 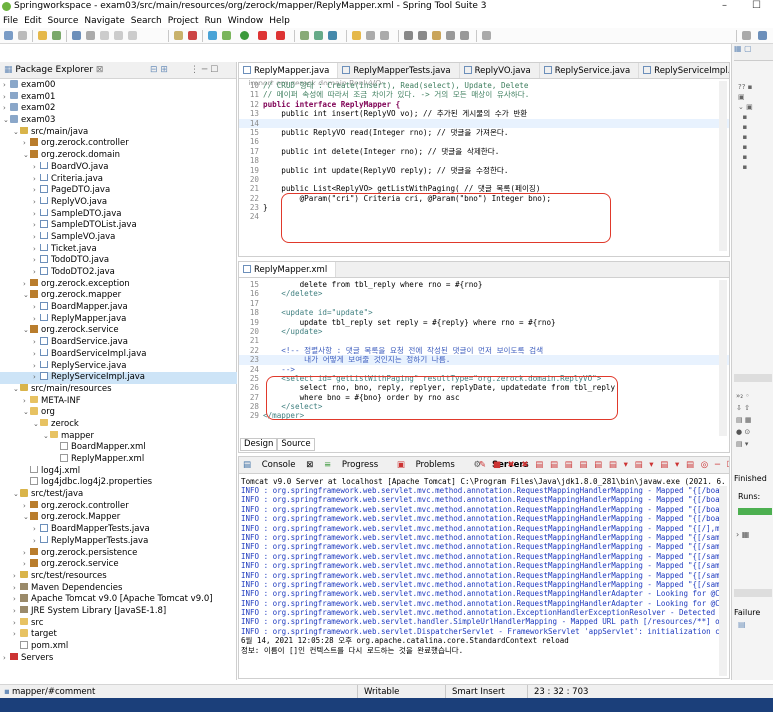 What do you see at coordinates (118, 331) in the screenshot?
I see `tree-item: ⌄ org.zerock.service` at bounding box center [118, 331].